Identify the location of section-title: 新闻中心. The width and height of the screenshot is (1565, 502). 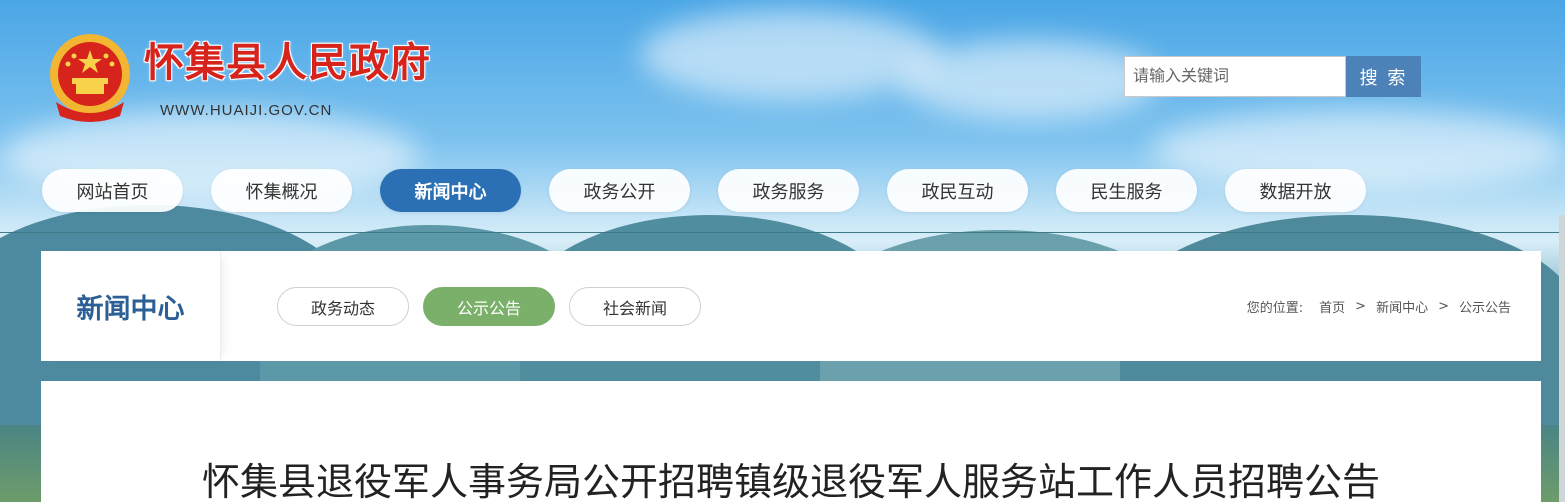
(131, 306).